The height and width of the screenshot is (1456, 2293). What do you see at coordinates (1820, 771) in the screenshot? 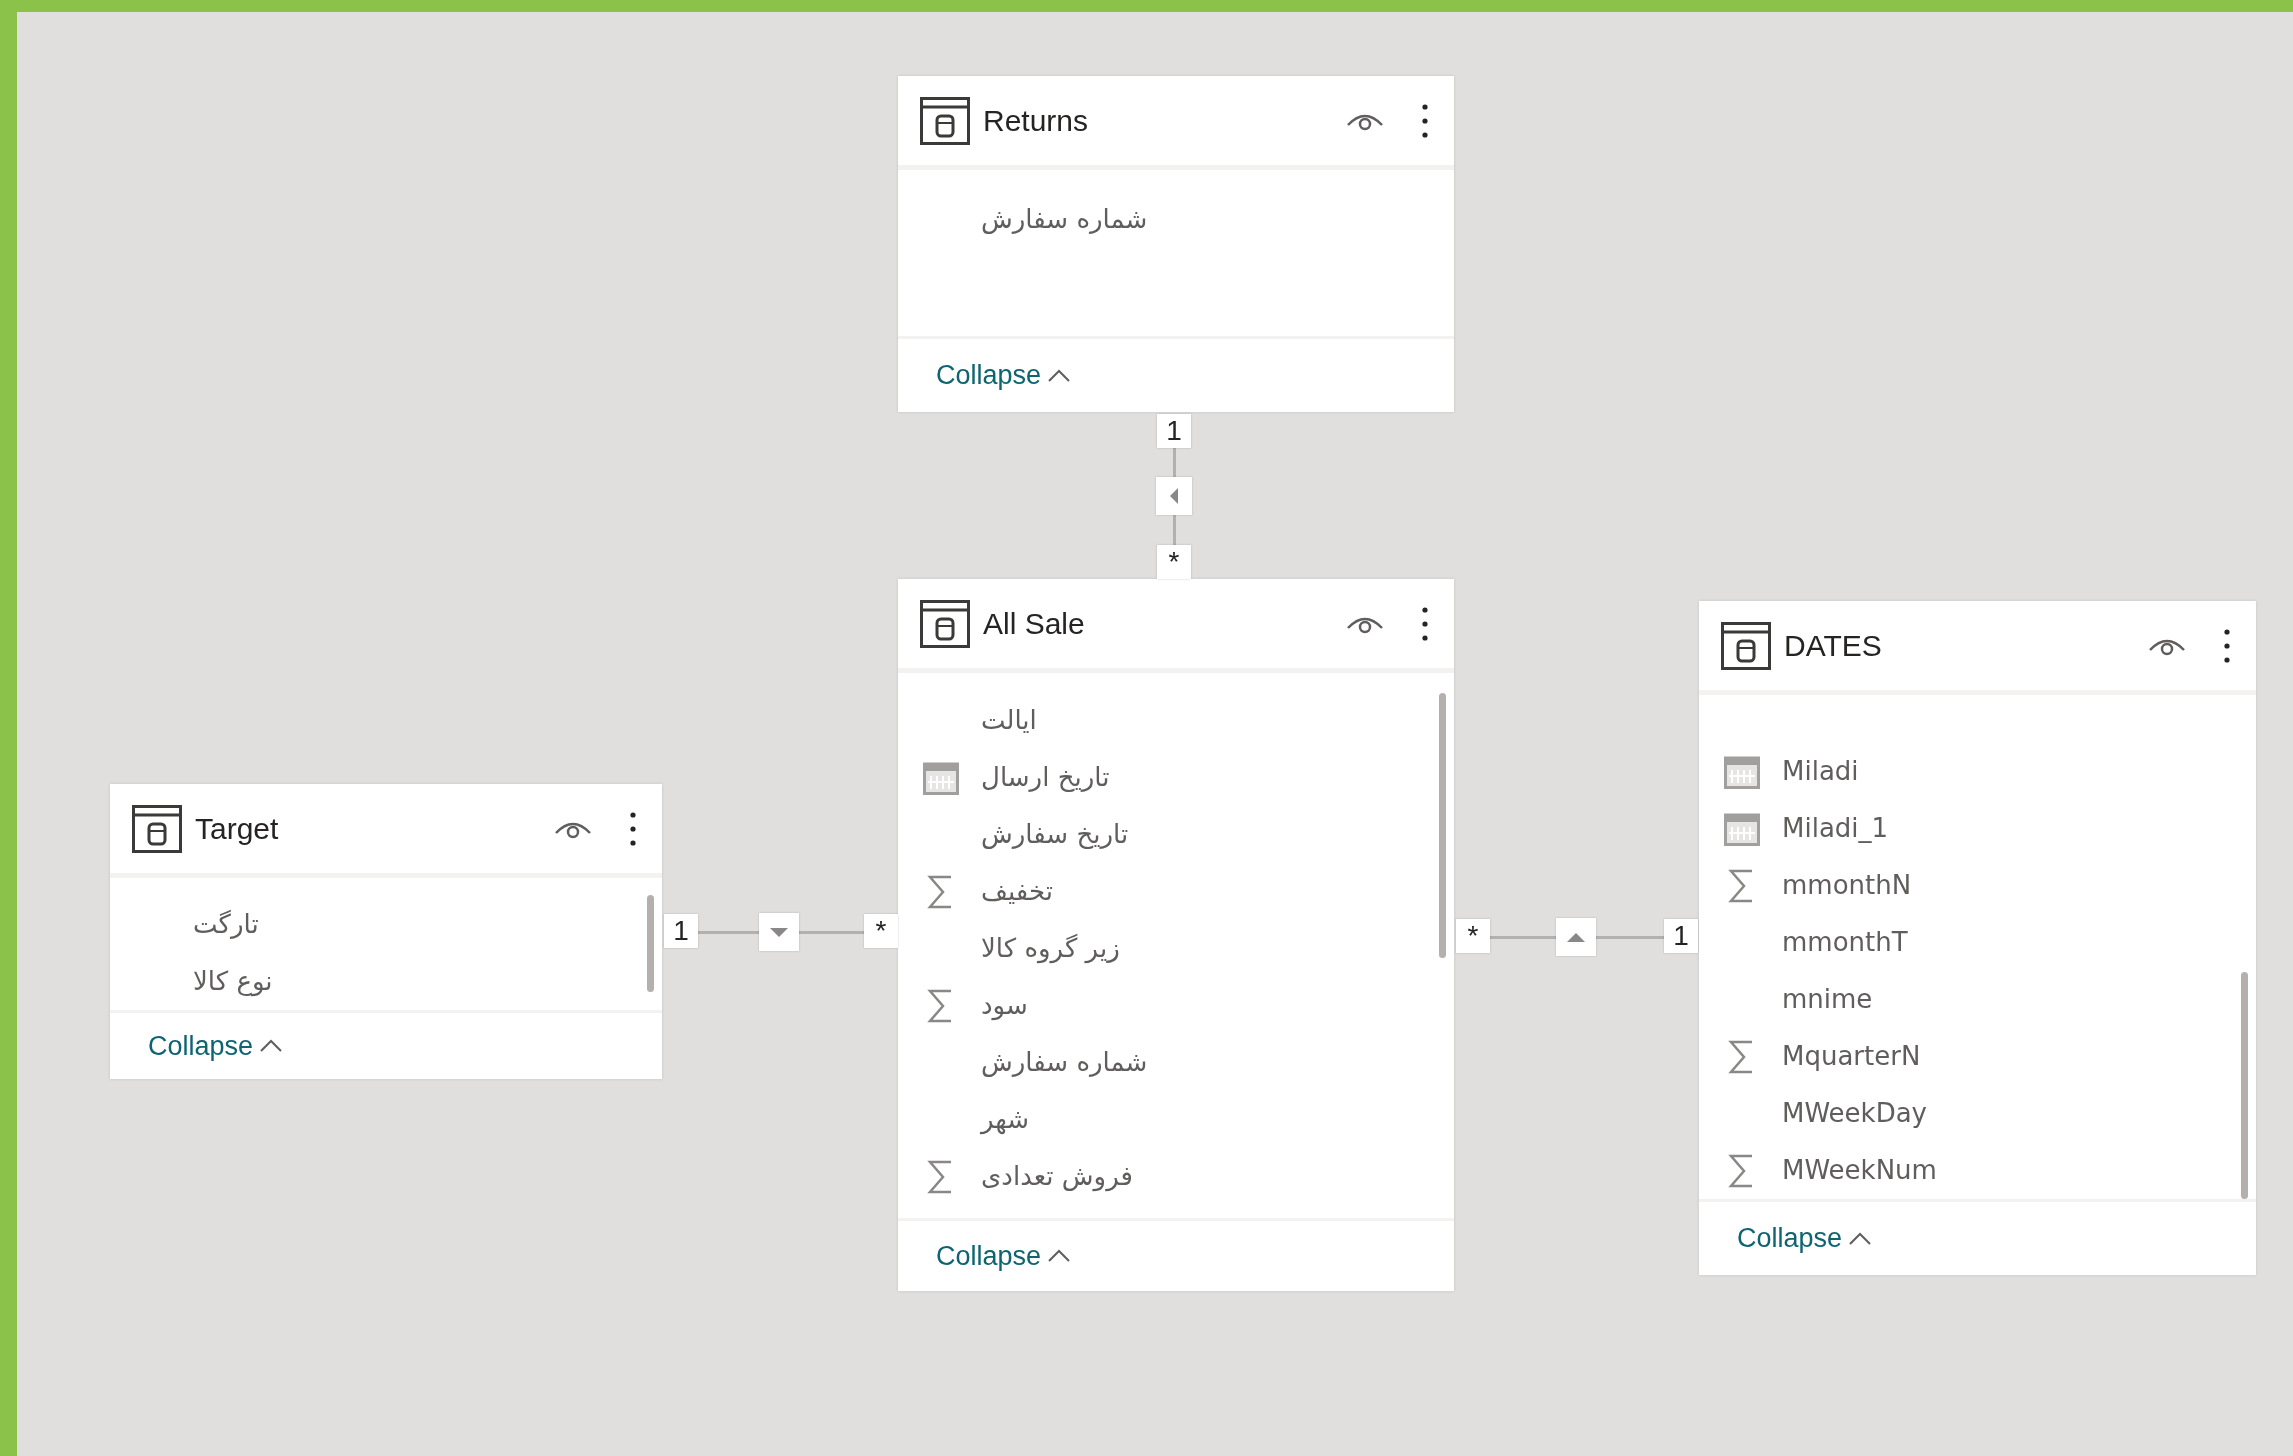
I see `field-name: Miladi` at bounding box center [1820, 771].